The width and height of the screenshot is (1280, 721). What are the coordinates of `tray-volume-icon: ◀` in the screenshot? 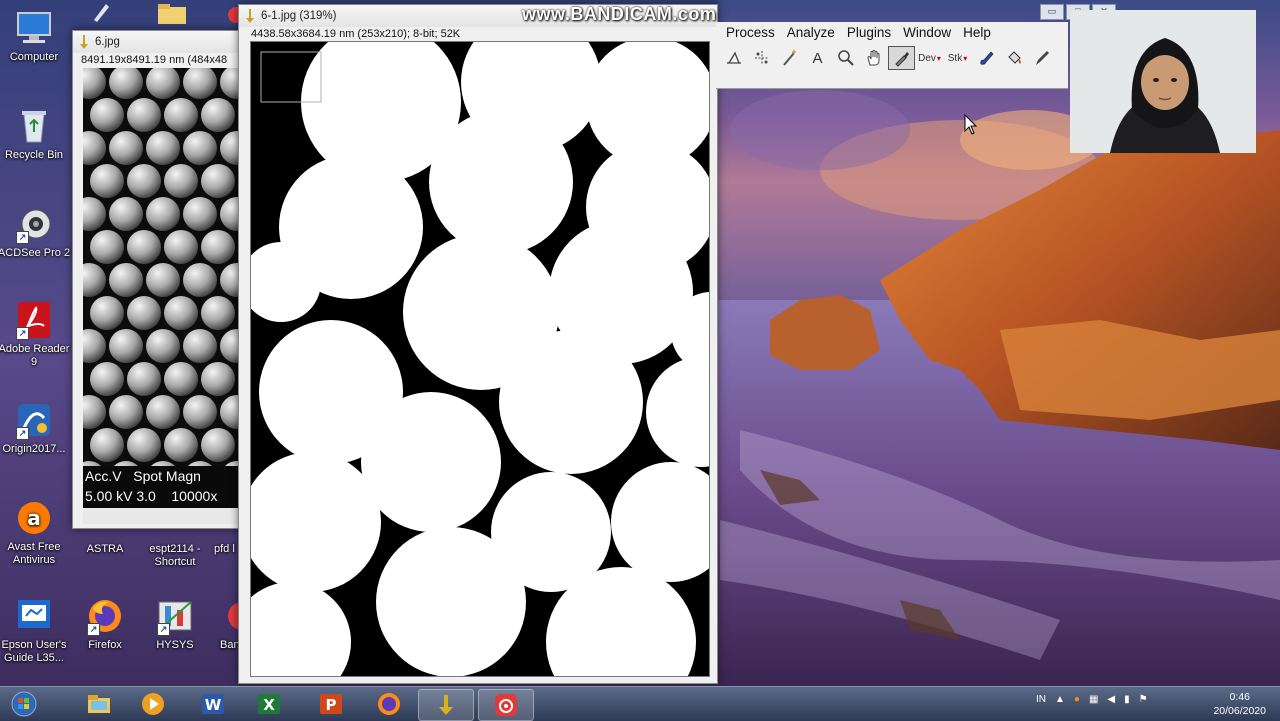 It's located at (1111, 699).